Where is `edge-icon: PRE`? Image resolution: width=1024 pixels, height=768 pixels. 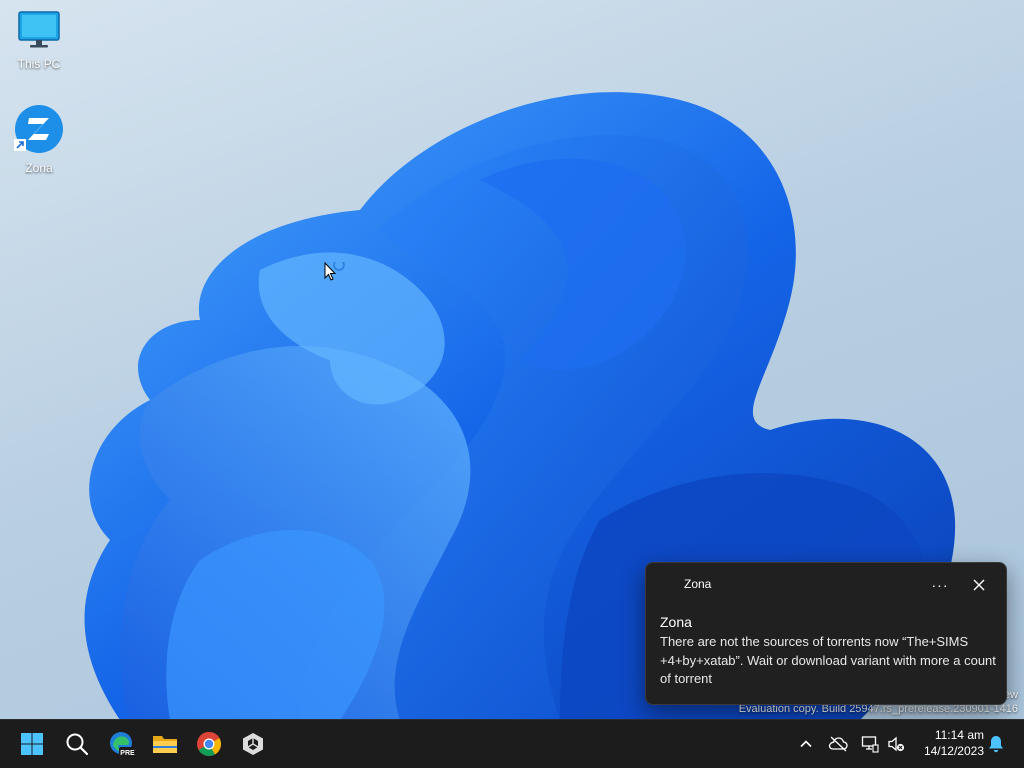
edge-icon: PRE is located at coordinates (123, 744).